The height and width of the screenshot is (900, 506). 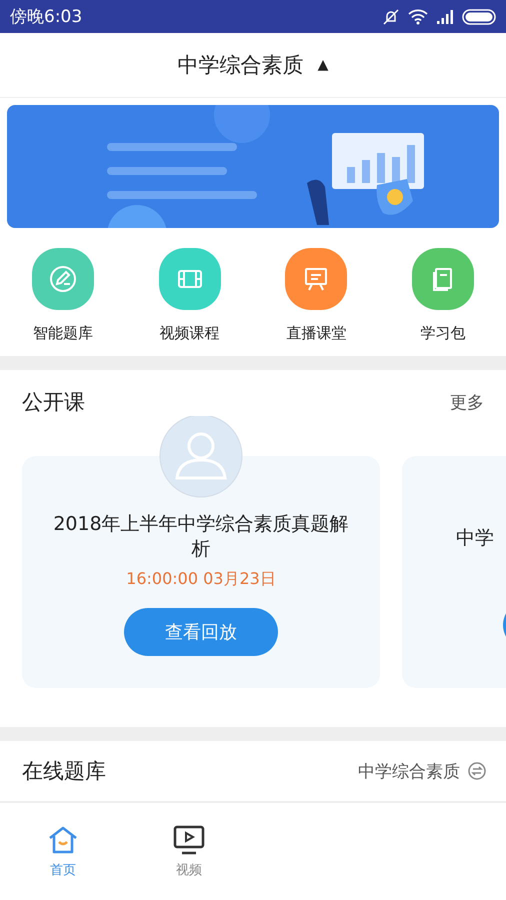 I want to click on video-icon, so click(x=189, y=839).